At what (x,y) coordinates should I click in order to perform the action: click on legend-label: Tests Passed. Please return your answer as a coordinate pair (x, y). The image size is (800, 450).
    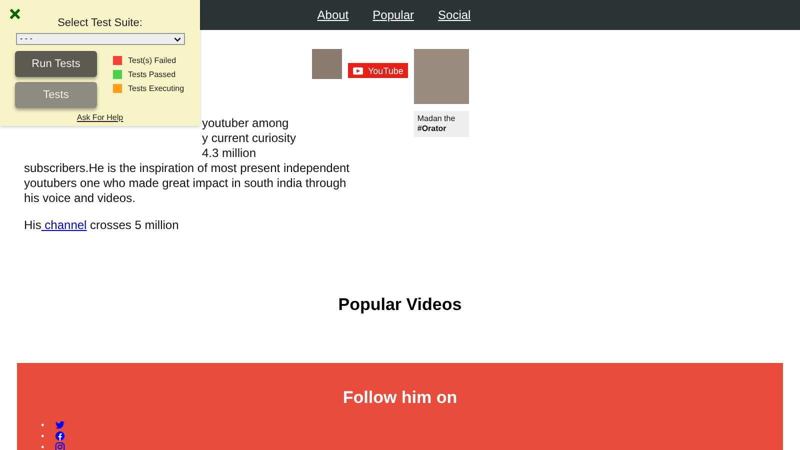
    Looking at the image, I should click on (152, 74).